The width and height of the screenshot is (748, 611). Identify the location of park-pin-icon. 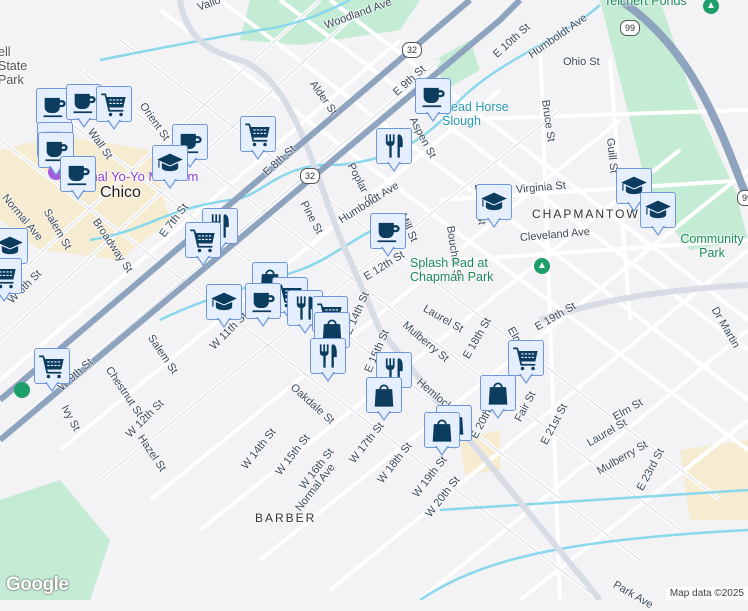
(22, 390).